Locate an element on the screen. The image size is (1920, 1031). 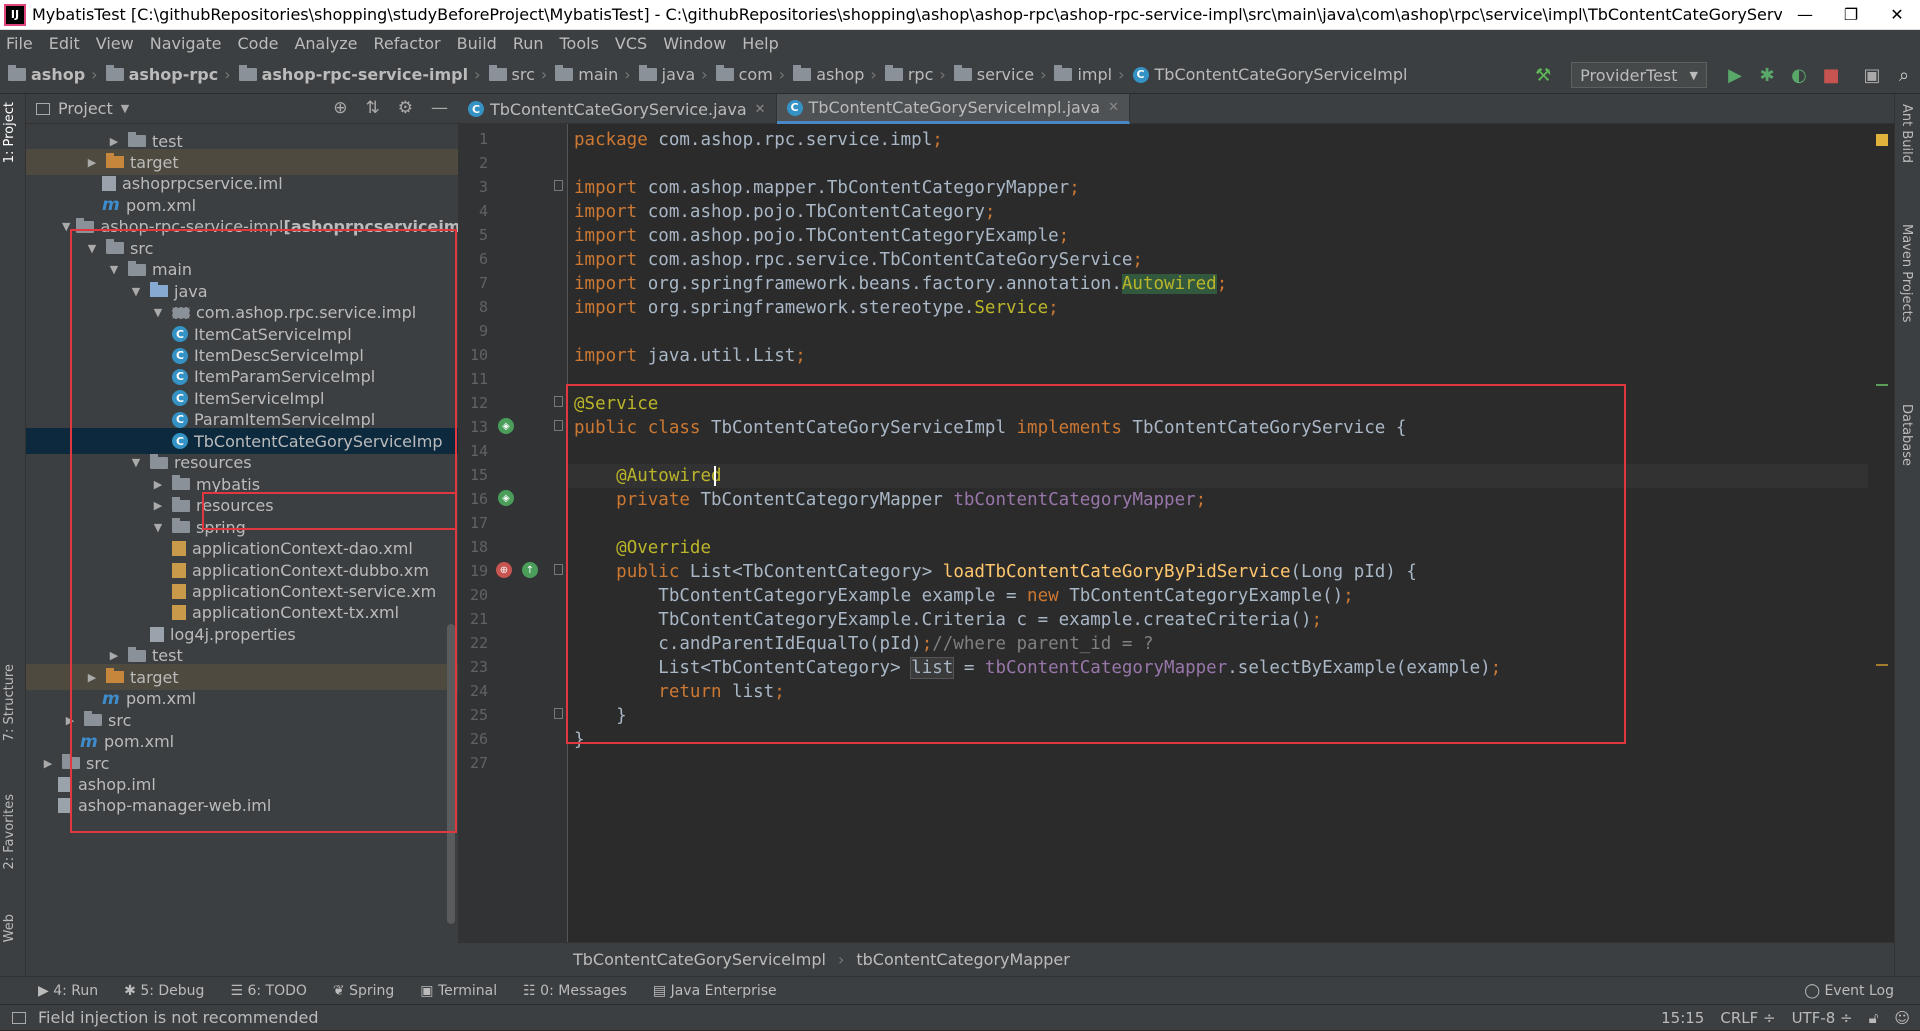
build-hammer-icon: ⚒ is located at coordinates (1543, 75).